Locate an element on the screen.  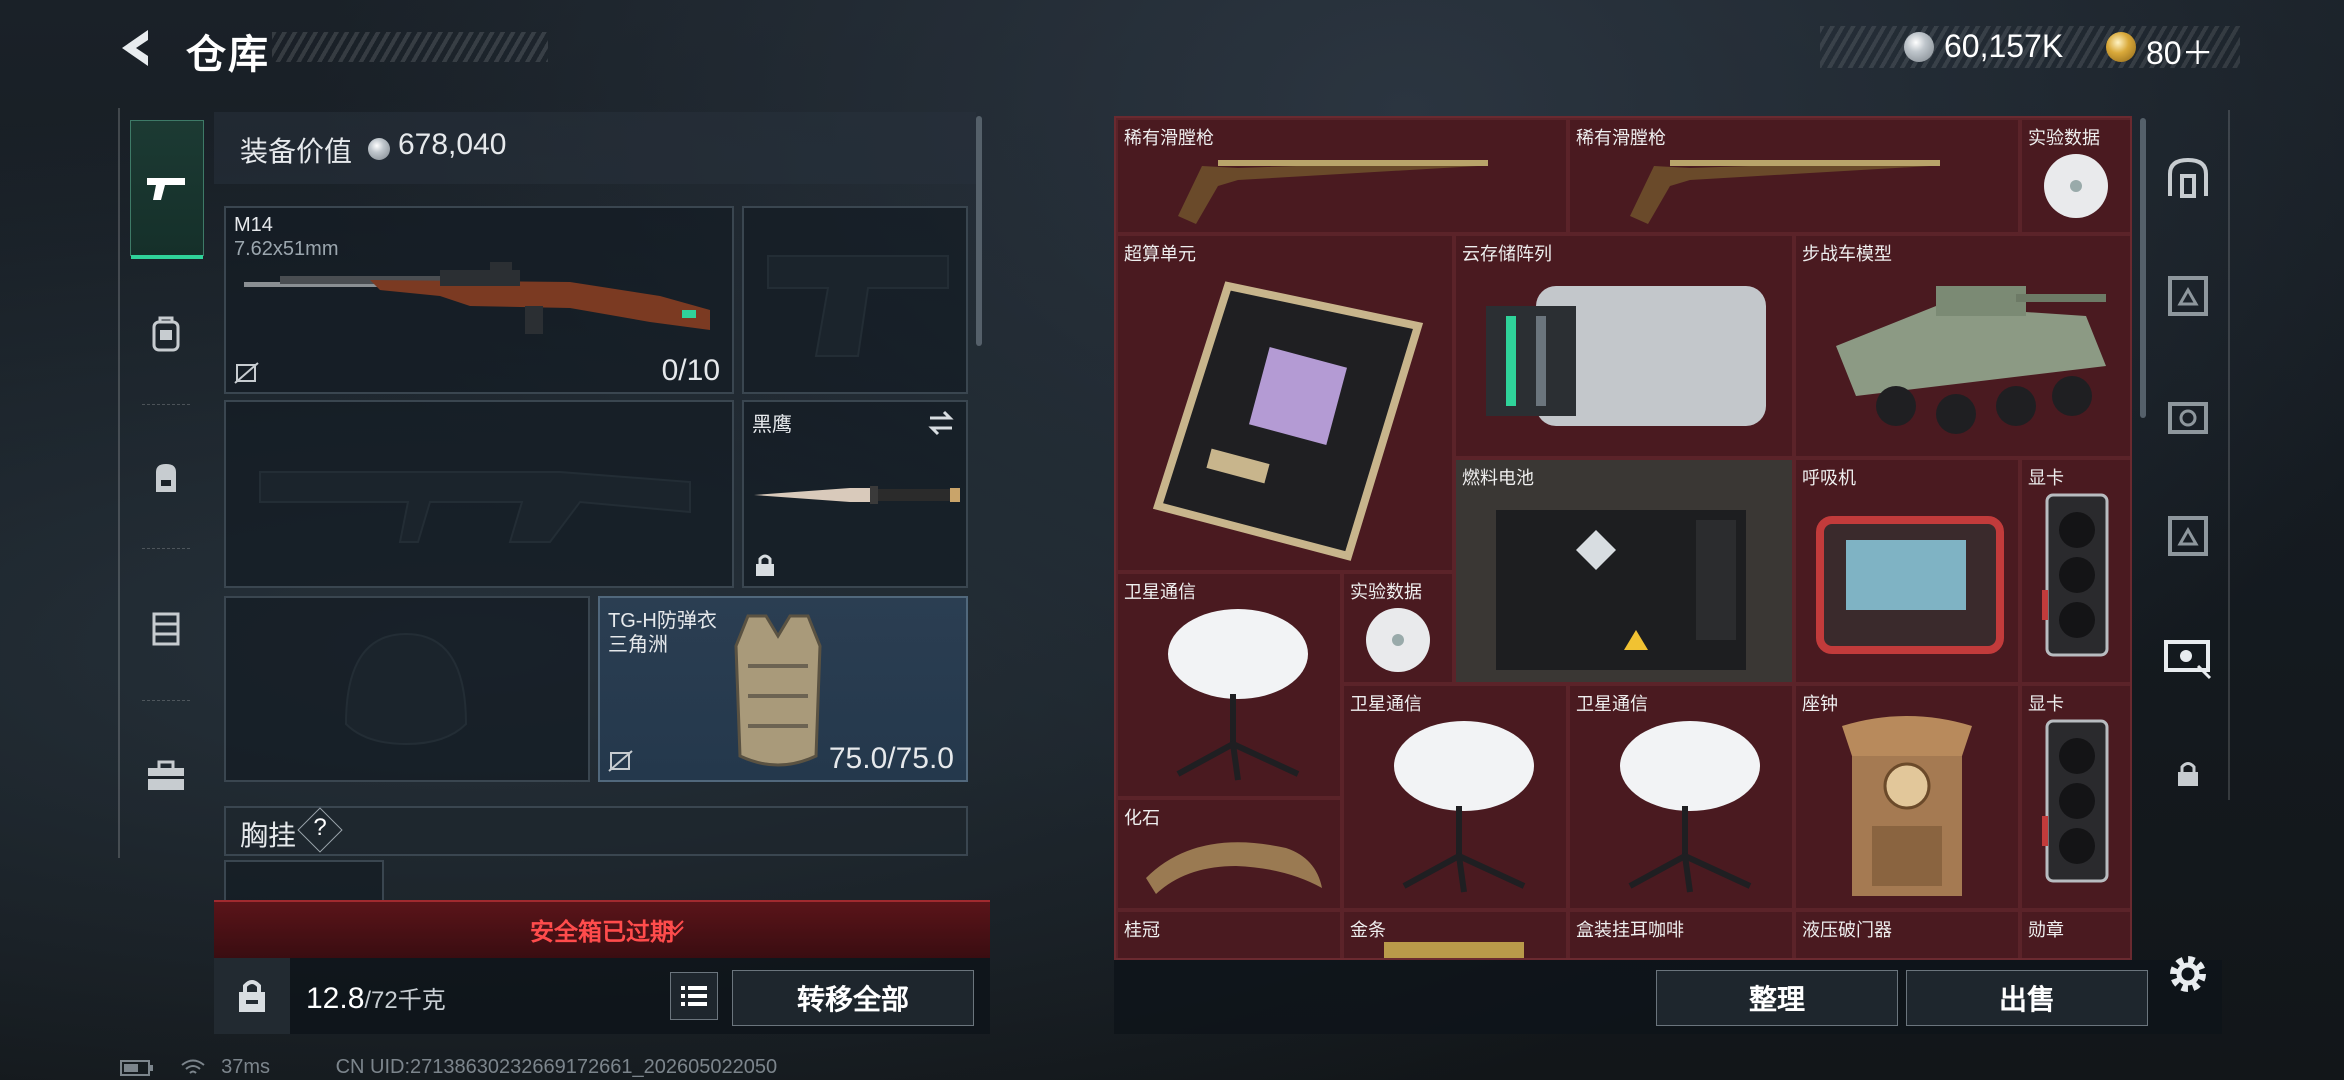
storage-tab-nav is located at coordinates (2189, 455).